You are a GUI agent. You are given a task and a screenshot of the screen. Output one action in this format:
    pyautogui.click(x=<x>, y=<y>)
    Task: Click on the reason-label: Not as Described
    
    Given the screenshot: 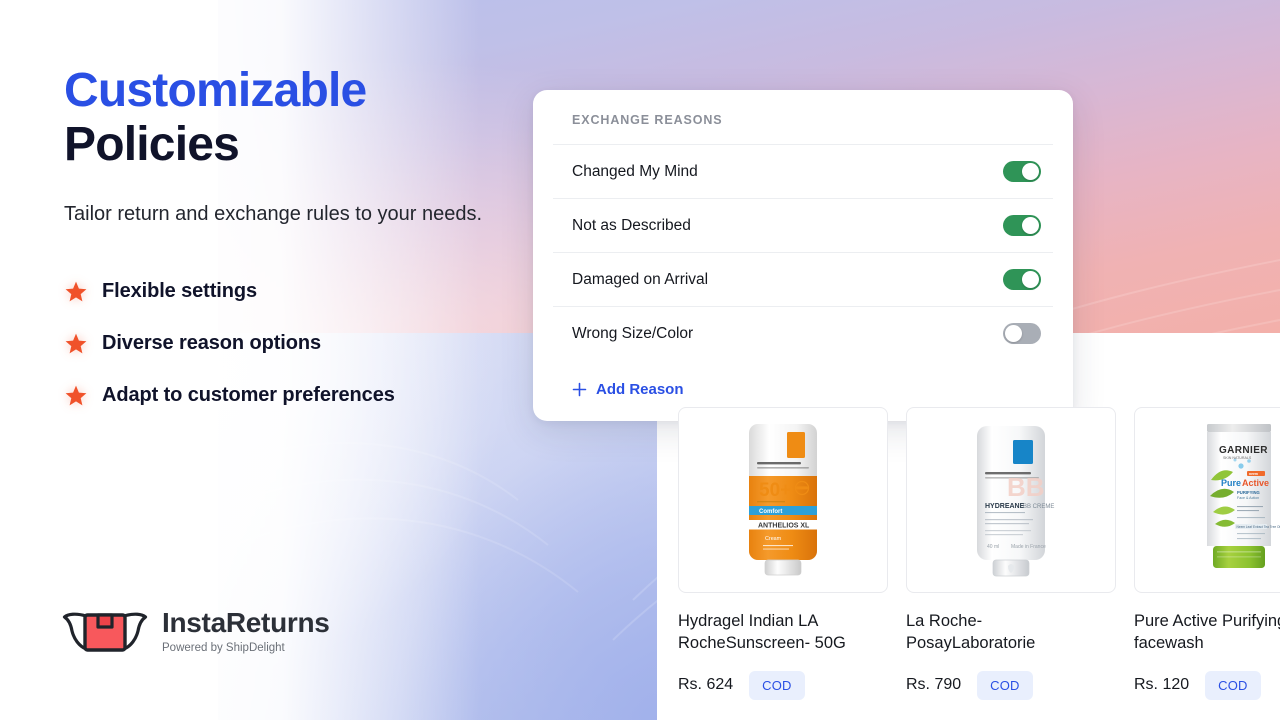 What is the action you would take?
    pyautogui.click(x=631, y=225)
    